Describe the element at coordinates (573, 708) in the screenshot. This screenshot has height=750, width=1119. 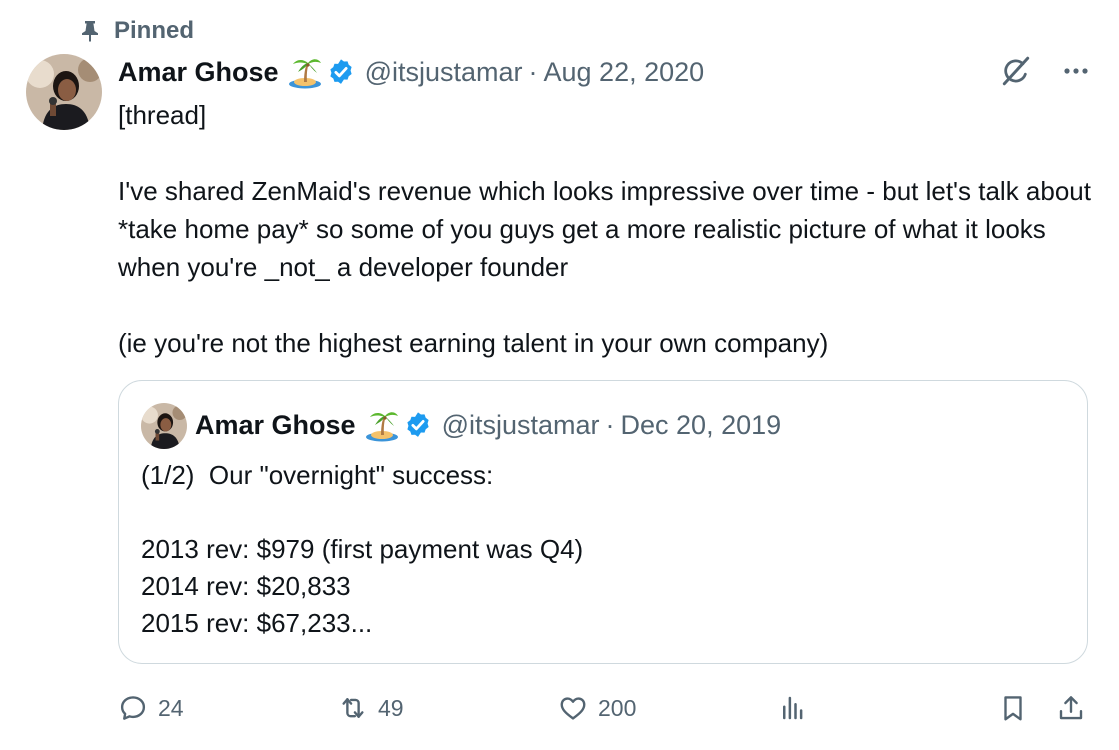
I see `heart-icon` at that location.